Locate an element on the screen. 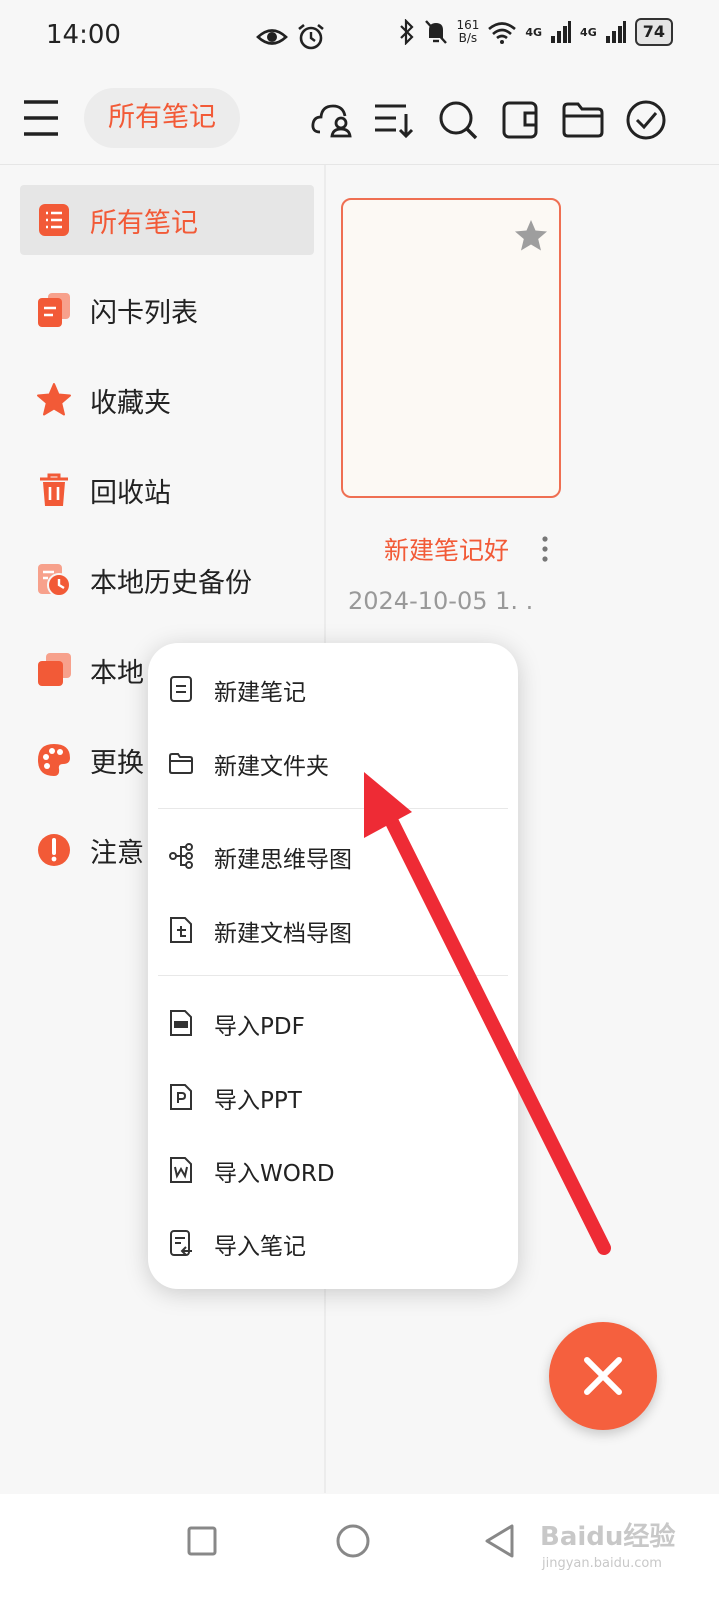  search-icon is located at coordinates (458, 120).